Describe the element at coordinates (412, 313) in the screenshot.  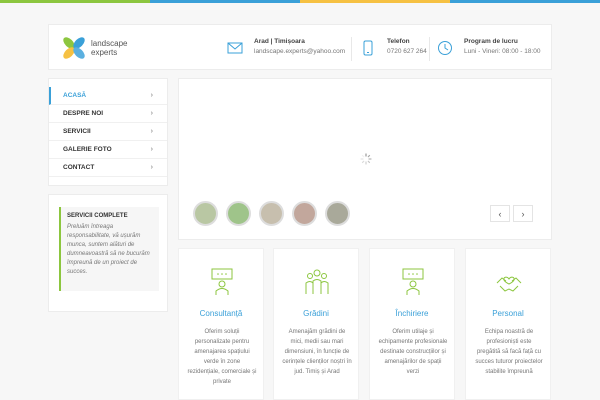
I see `service-title: Închiriere` at that location.